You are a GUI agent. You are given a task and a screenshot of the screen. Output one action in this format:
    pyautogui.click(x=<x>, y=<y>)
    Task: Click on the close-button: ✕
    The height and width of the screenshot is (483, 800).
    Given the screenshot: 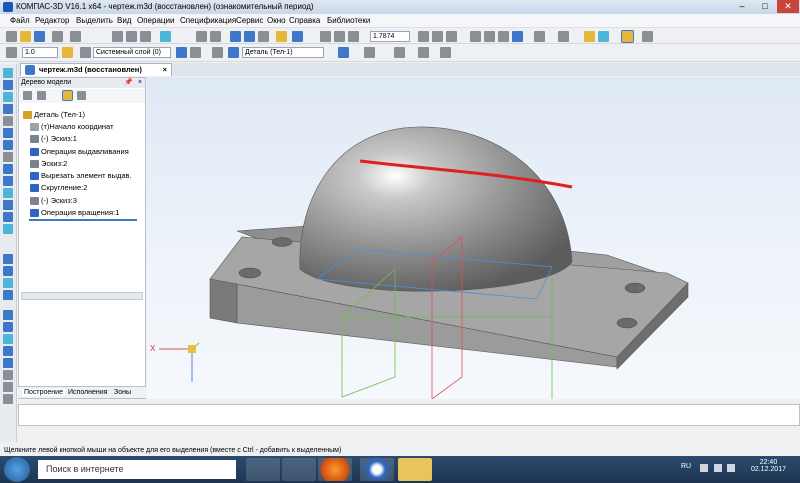 What is the action you would take?
    pyautogui.click(x=788, y=6)
    